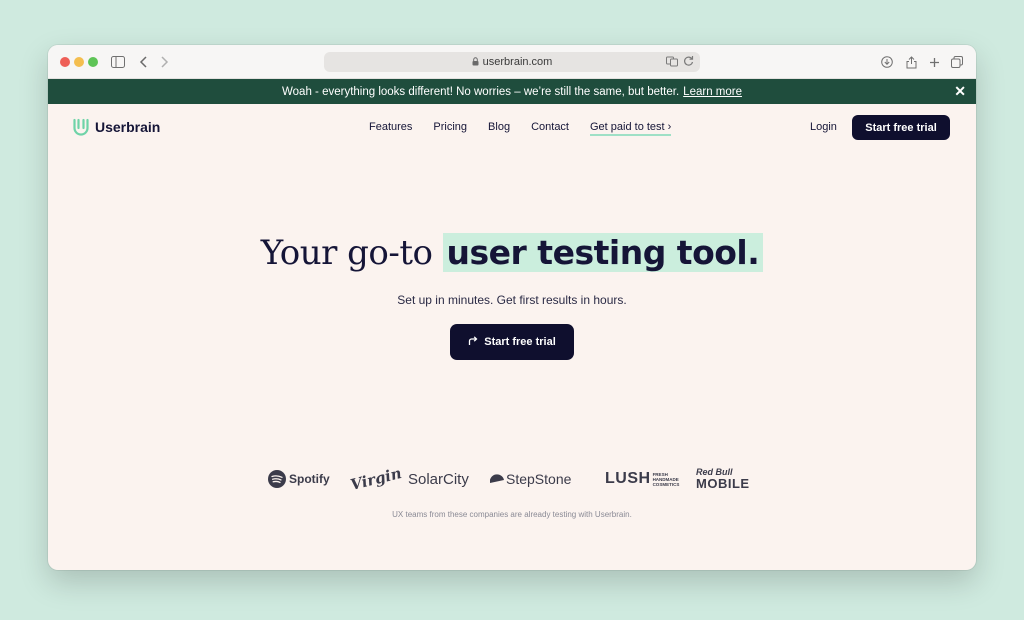 Image resolution: width=1024 pixels, height=620 pixels. Describe the element at coordinates (165, 62) in the screenshot. I see `forward-icon` at that location.